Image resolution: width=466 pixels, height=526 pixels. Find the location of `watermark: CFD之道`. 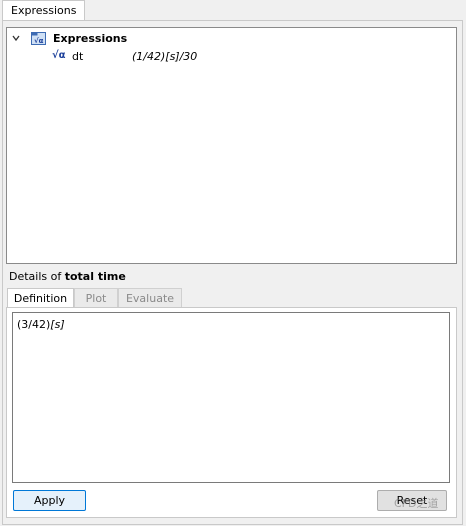

watermark: CFD之道 is located at coordinates (416, 503).